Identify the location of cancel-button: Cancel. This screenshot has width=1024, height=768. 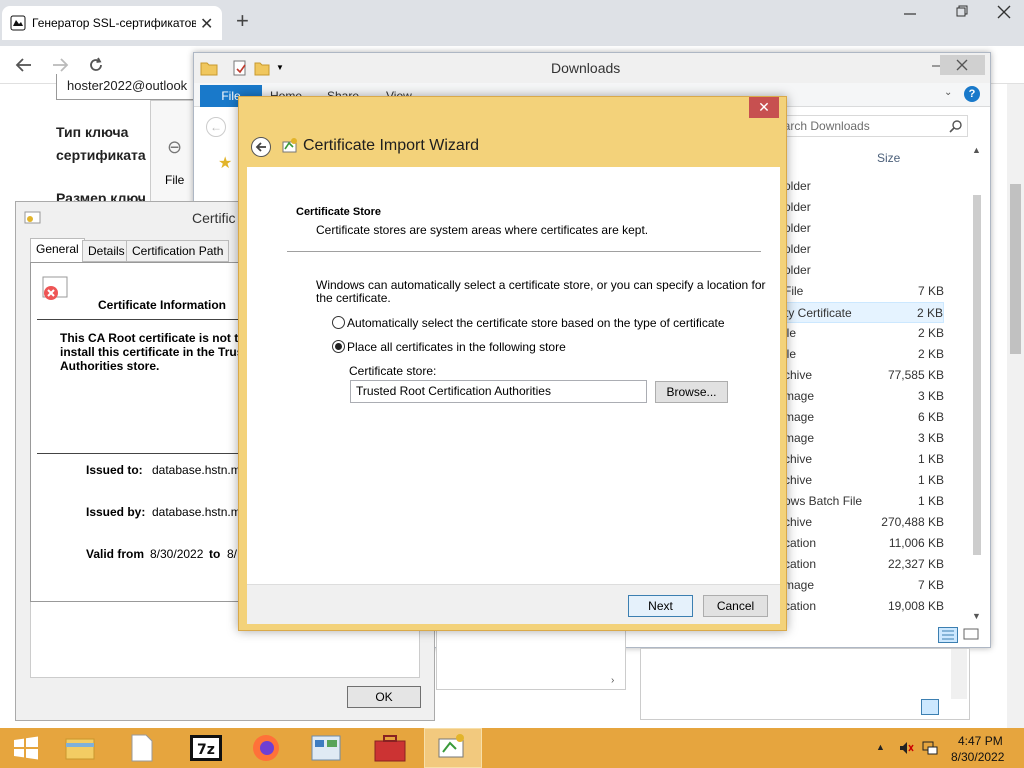
(735, 606).